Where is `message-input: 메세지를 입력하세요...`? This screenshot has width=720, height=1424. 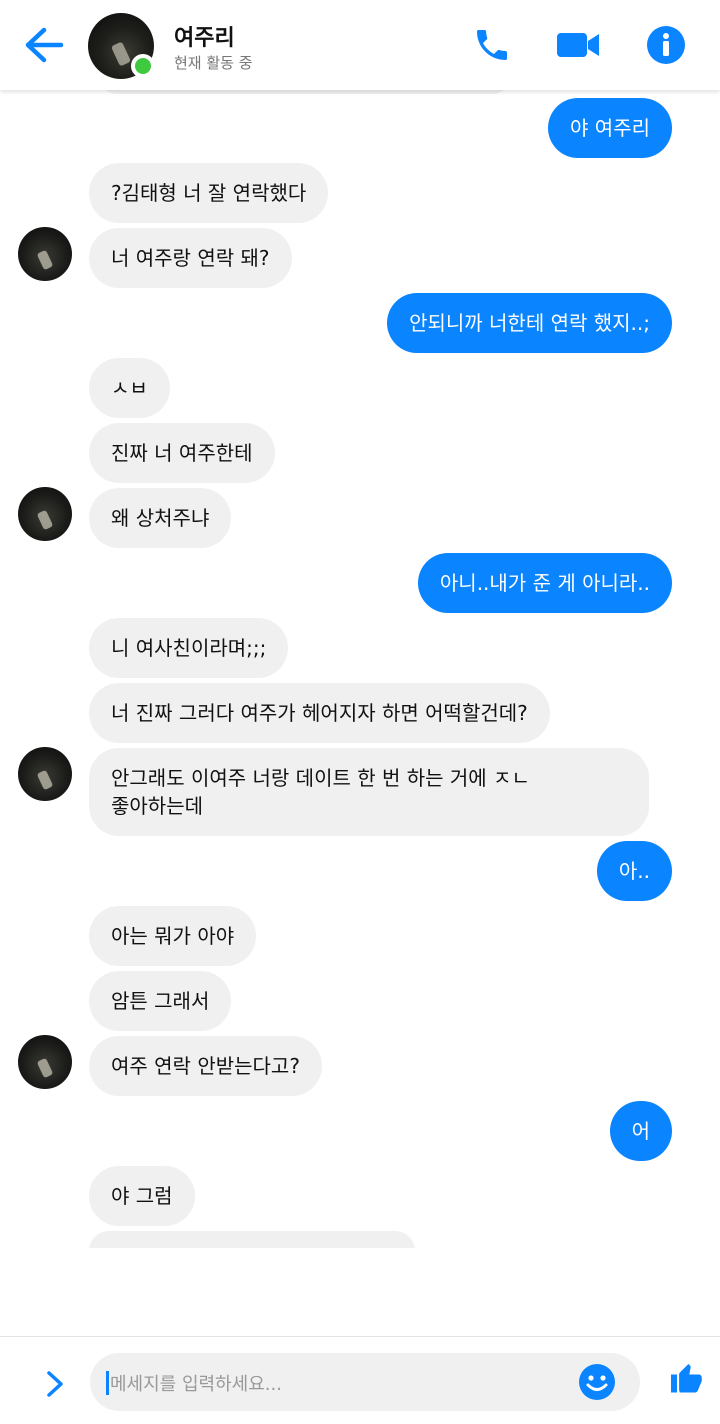 message-input: 메세지를 입력하세요... is located at coordinates (365, 1382).